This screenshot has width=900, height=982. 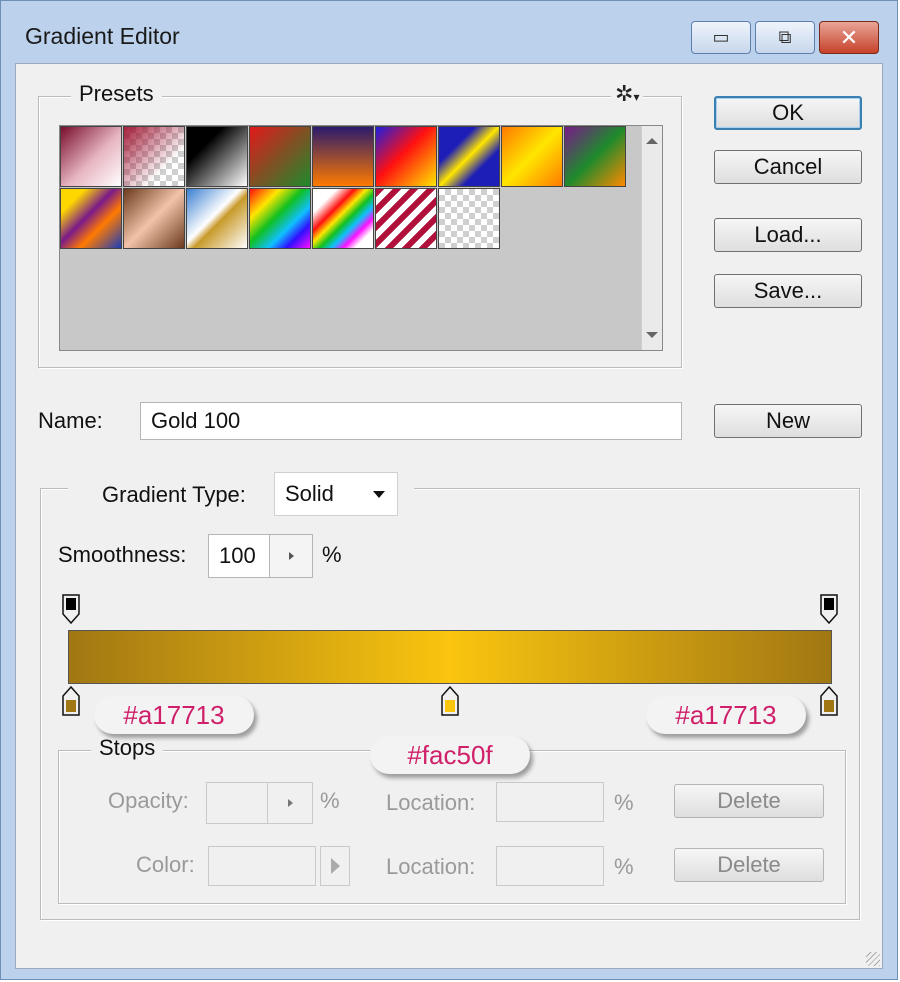 What do you see at coordinates (431, 866) in the screenshot?
I see `color-location-label: Location:` at bounding box center [431, 866].